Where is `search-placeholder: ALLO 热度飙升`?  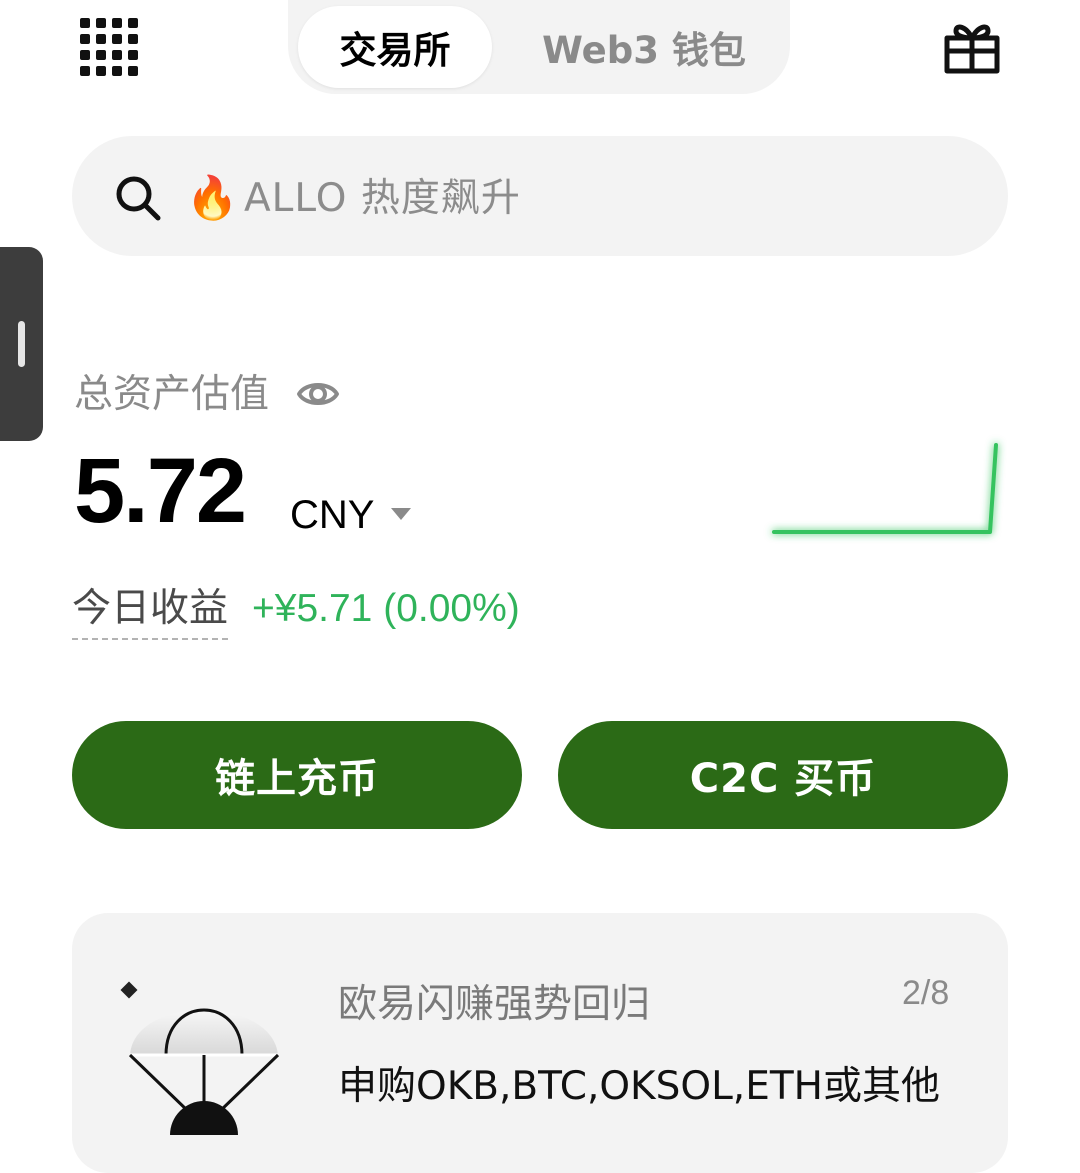 search-placeholder: ALLO 热度飙升 is located at coordinates (382, 199).